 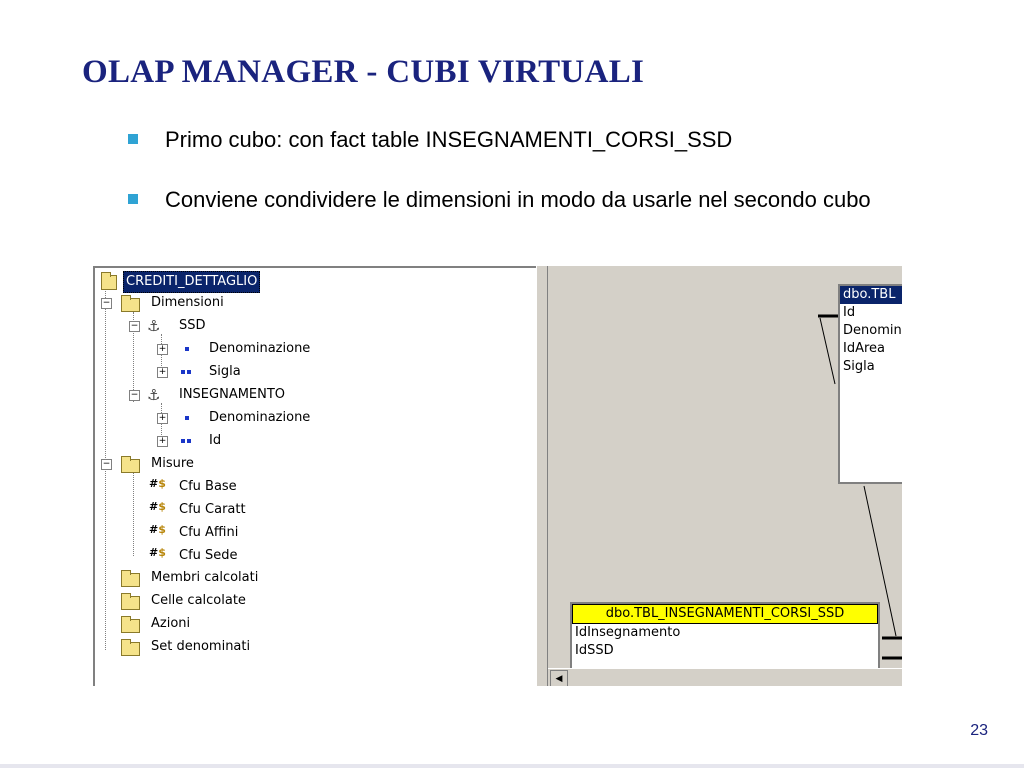 What do you see at coordinates (187, 302) in the screenshot?
I see `tree-node-label: Dimensioni` at bounding box center [187, 302].